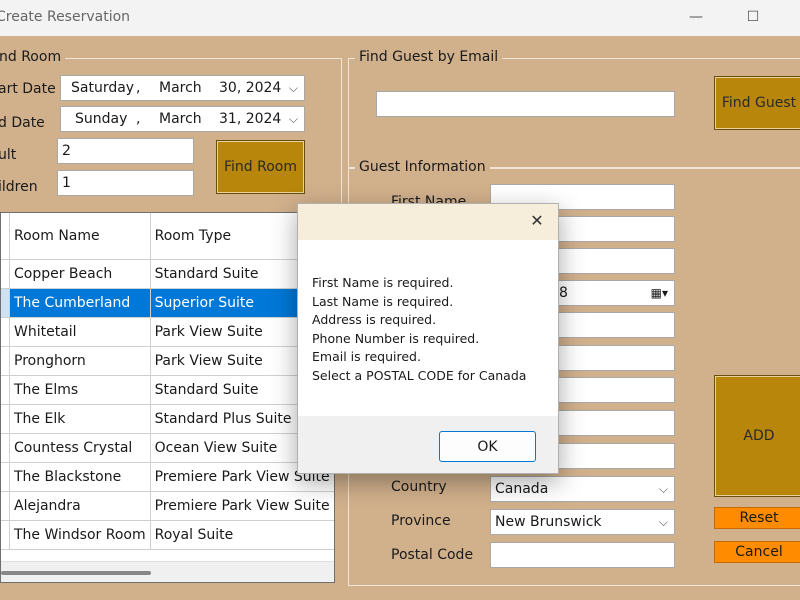 This screenshot has height=600, width=800. I want to click on room-name-cell: The Cumberland, so click(80, 303).